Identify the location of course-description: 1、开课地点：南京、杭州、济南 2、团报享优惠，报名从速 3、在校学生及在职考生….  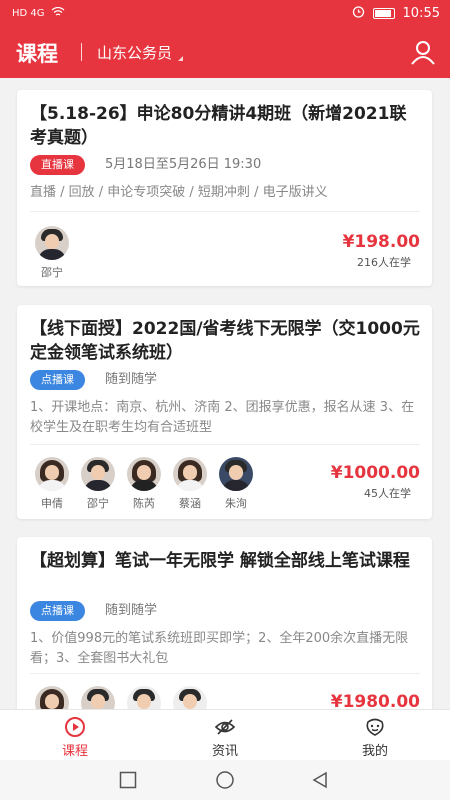
(222, 417).